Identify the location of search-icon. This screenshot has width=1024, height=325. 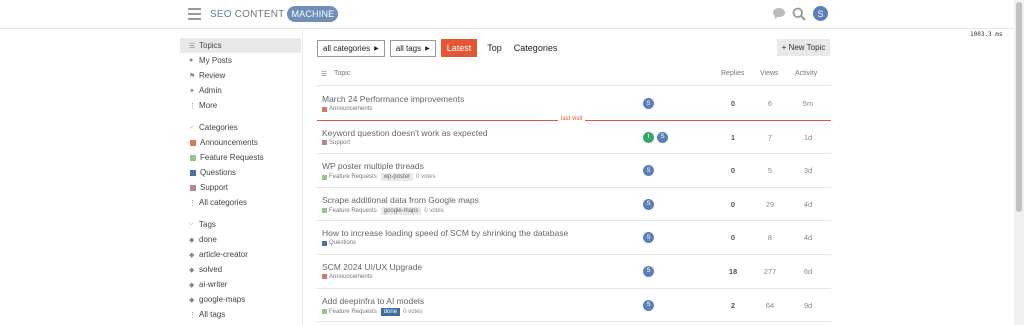
(799, 14).